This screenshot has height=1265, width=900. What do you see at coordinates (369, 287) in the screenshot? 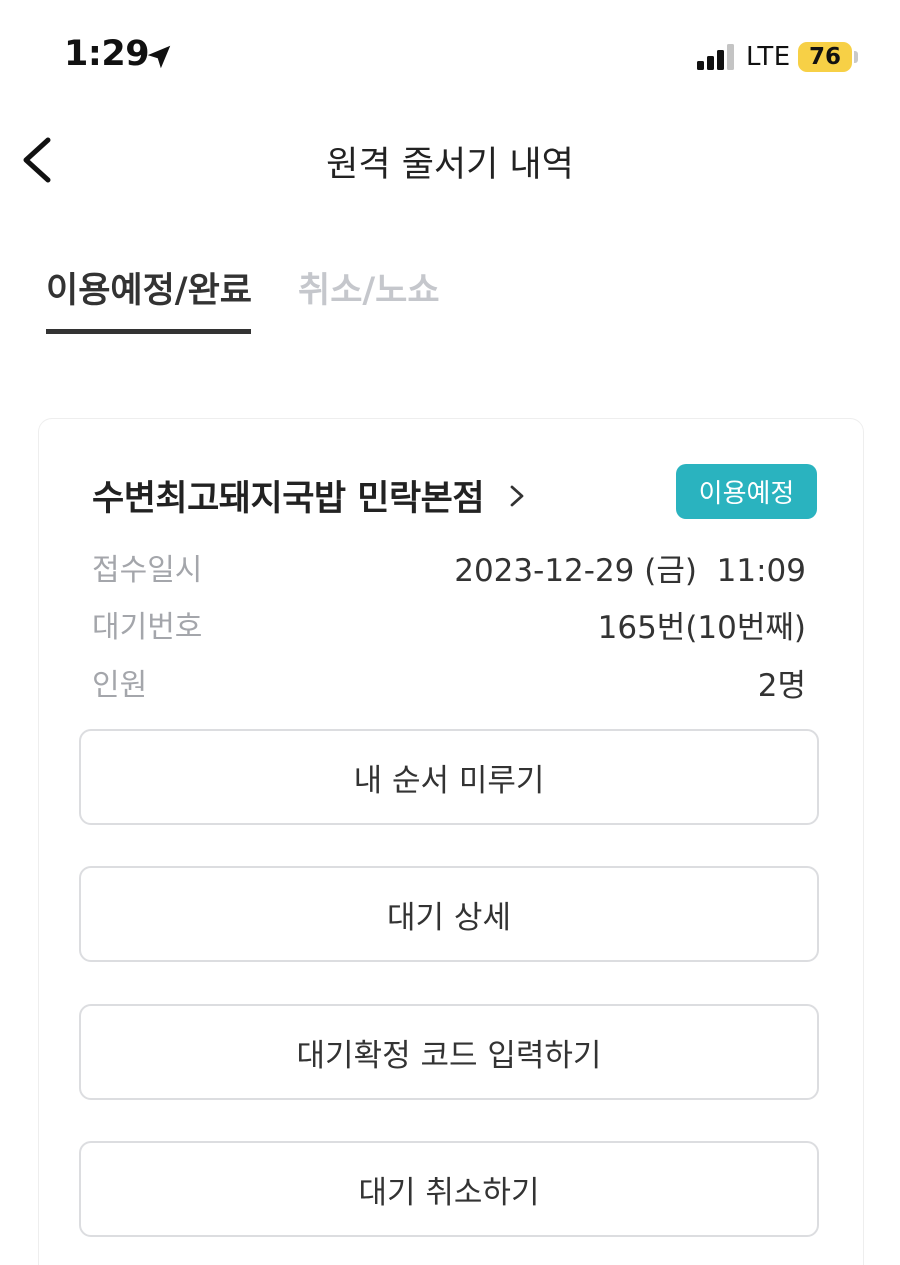
I see `tab-cancelled-noshow: 취소/노쇼` at bounding box center [369, 287].